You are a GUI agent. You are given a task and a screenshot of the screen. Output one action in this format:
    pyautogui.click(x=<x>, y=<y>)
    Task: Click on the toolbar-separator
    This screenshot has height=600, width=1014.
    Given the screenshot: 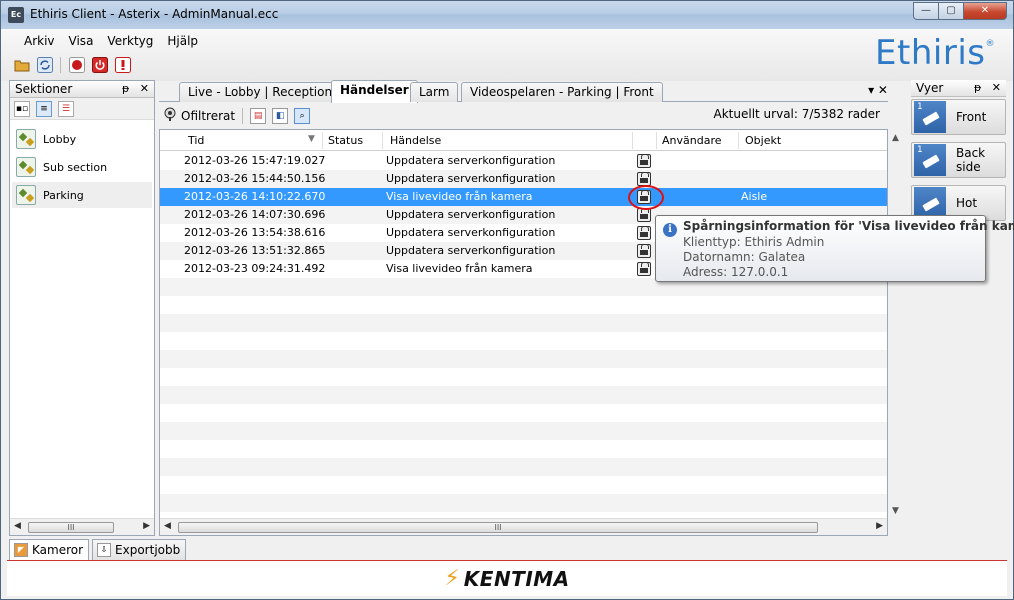 What is the action you would take?
    pyautogui.click(x=243, y=115)
    